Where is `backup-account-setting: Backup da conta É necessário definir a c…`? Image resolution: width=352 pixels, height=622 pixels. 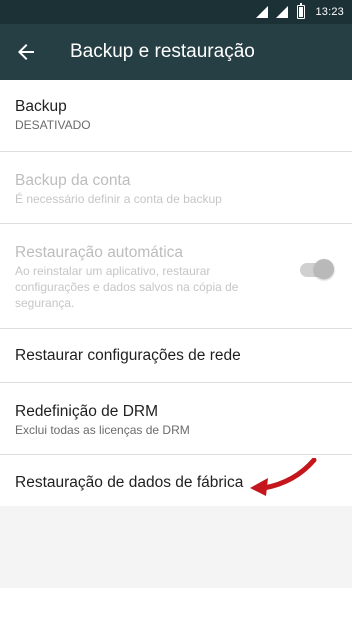 backup-account-setting: Backup da conta É necessário definir a c… is located at coordinates (176, 188).